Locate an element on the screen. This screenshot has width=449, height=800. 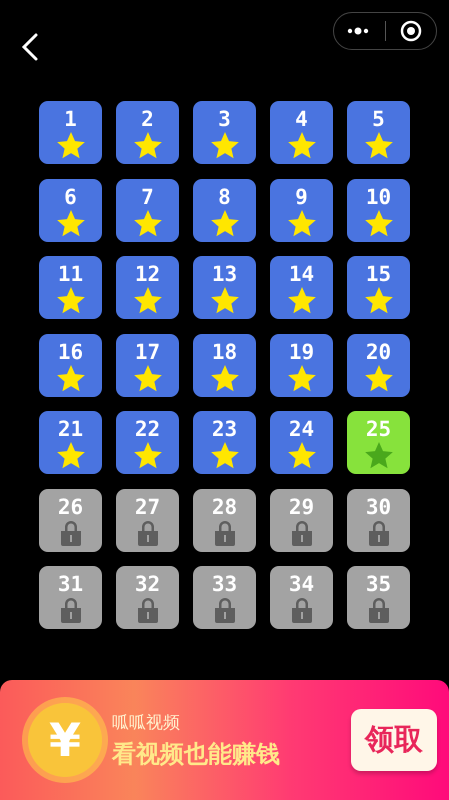
level-tile: 8 is located at coordinates (224, 210).